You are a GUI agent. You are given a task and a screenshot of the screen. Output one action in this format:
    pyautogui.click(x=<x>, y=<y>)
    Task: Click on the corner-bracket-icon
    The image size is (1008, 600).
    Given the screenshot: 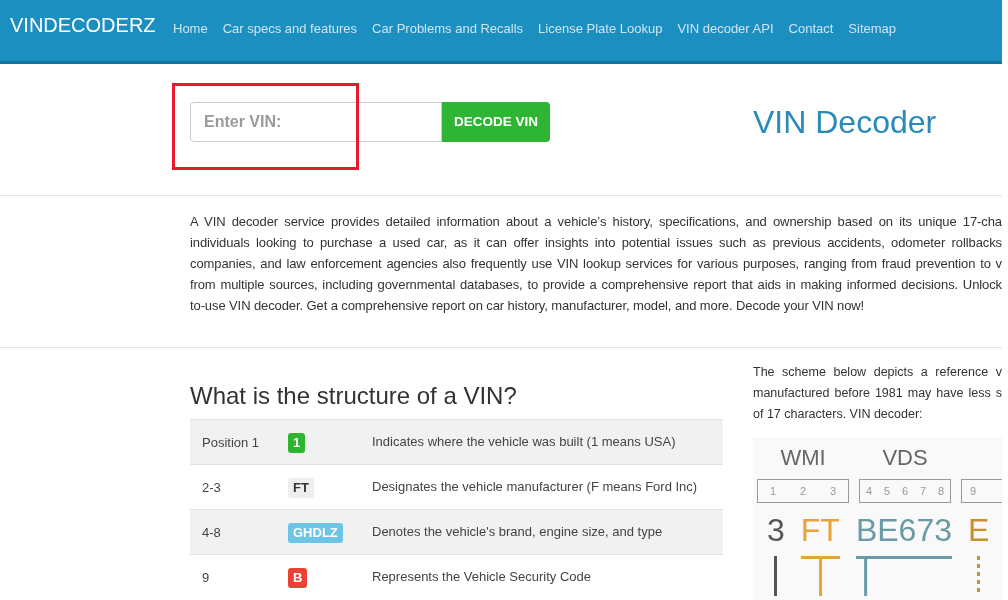 What is the action you would take?
    pyautogui.click(x=903, y=576)
    